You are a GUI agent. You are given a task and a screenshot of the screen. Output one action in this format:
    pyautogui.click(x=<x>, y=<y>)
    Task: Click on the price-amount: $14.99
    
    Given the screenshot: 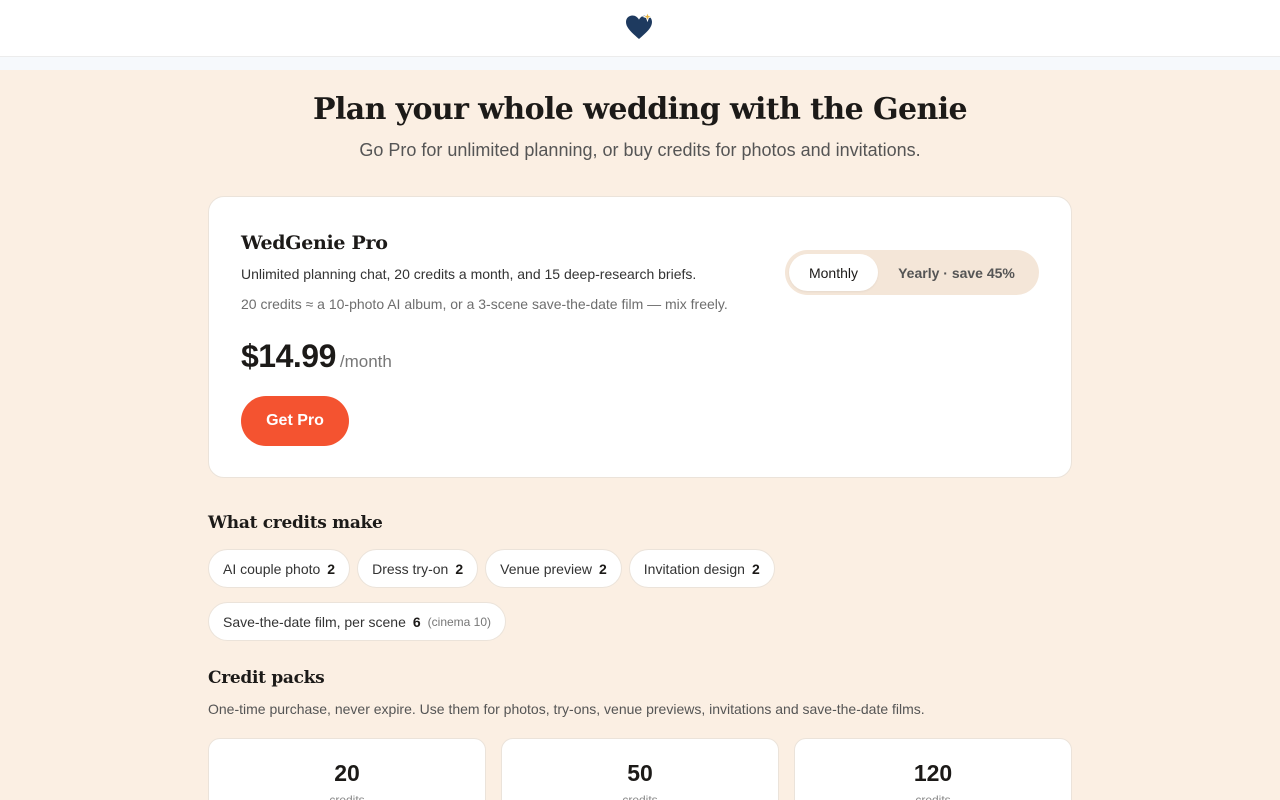 What is the action you would take?
    pyautogui.click(x=288, y=356)
    